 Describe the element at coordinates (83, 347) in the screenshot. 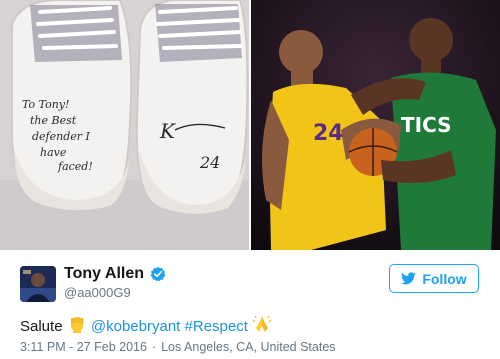

I see `tweet-timestamp: 3:11 PM - 27 Feb 2016` at that location.